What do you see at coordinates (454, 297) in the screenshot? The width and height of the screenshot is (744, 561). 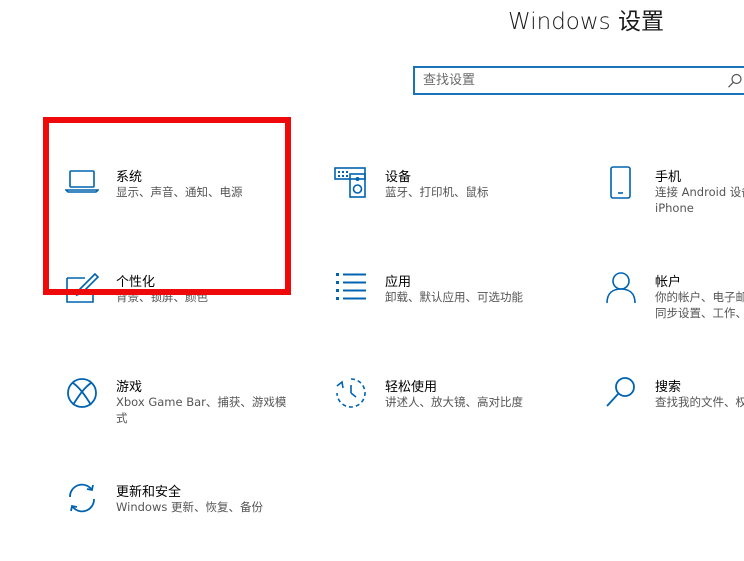 I see `tile-description: 卸载、默认应用、可选功能` at bounding box center [454, 297].